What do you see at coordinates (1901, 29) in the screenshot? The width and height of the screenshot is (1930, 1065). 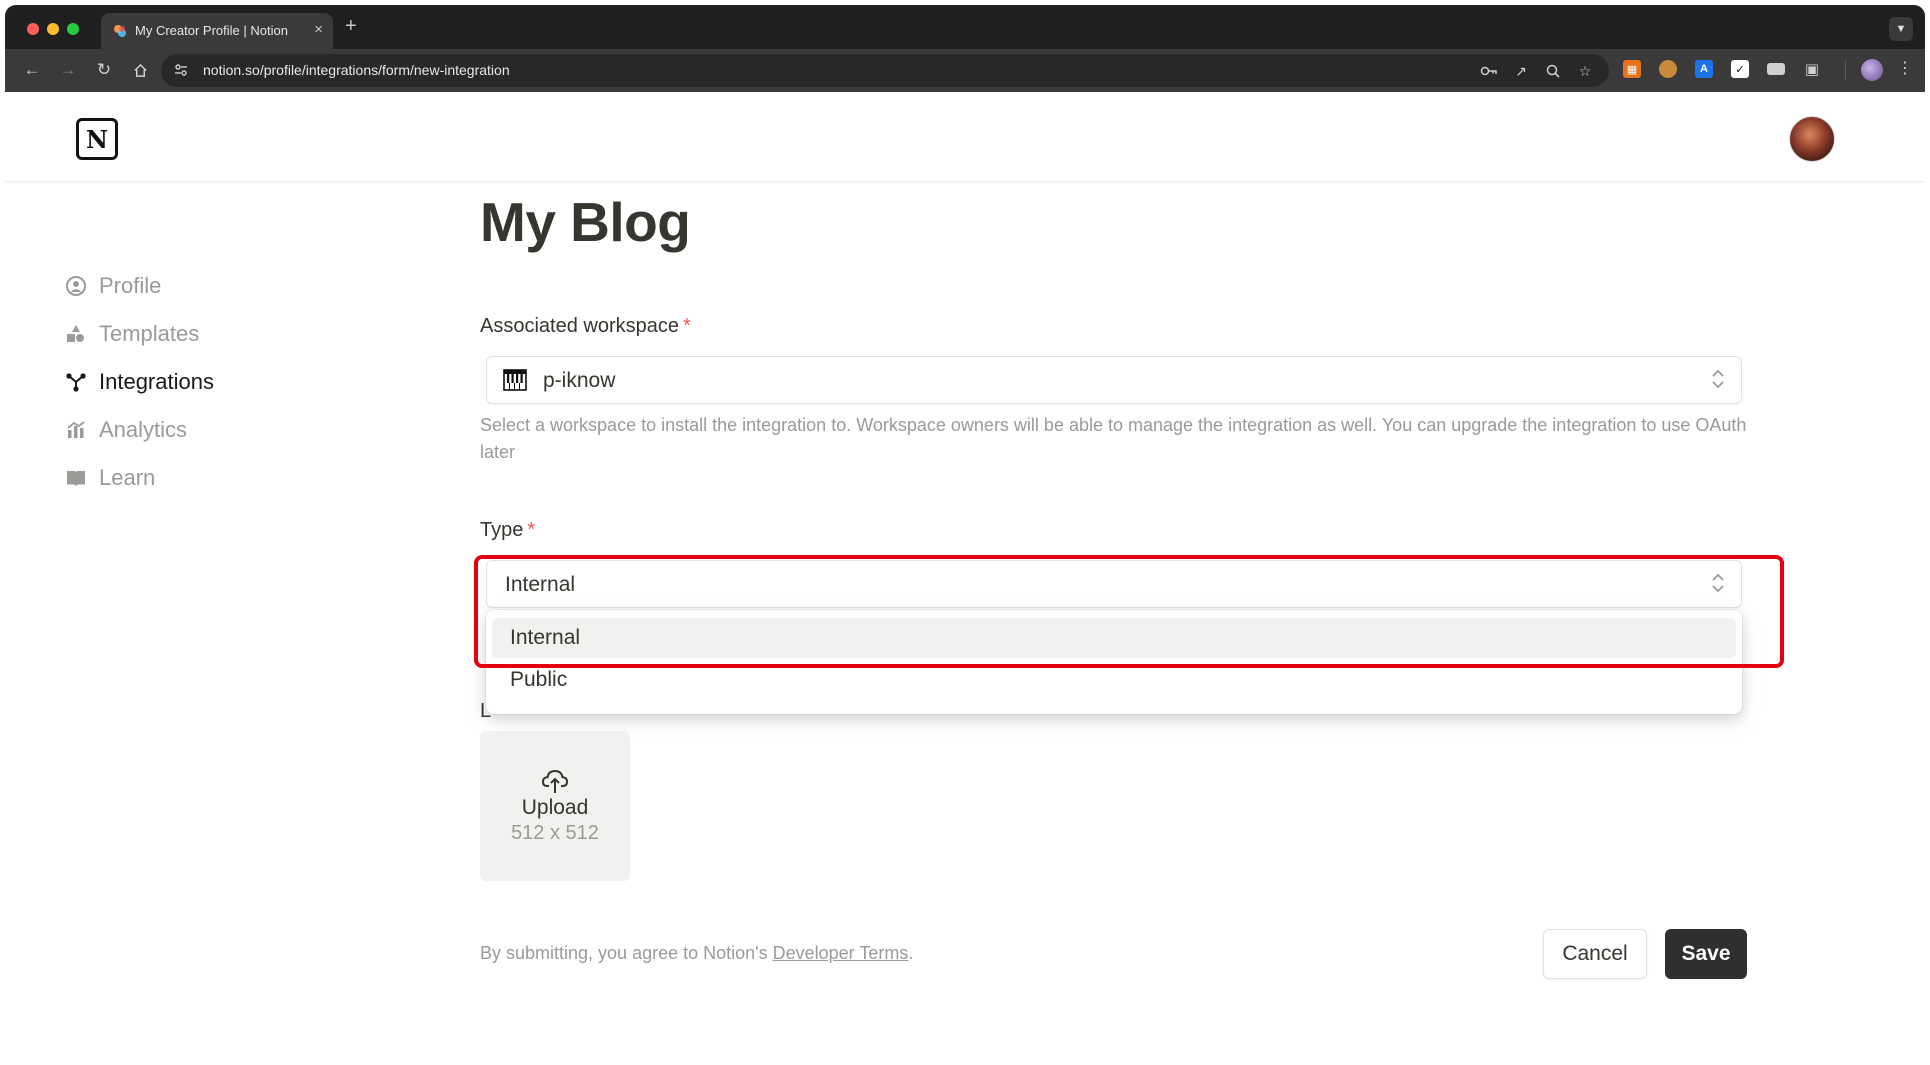 I see `tab-search-chevron-icon: ▼` at bounding box center [1901, 29].